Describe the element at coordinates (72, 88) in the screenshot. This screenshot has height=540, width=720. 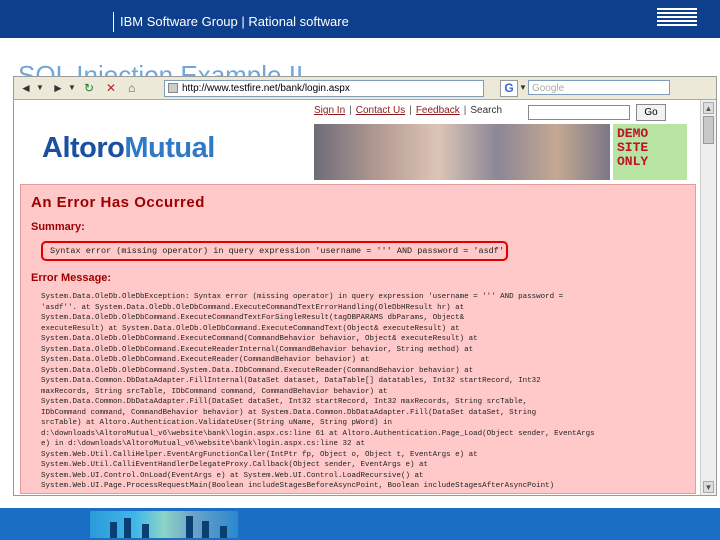
I see `forward-dropdown-icon: ▼` at that location.